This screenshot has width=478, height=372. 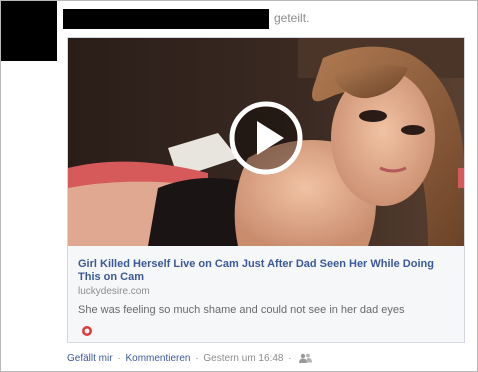 I want to click on link-domain: luckydesire.com, so click(x=114, y=291).